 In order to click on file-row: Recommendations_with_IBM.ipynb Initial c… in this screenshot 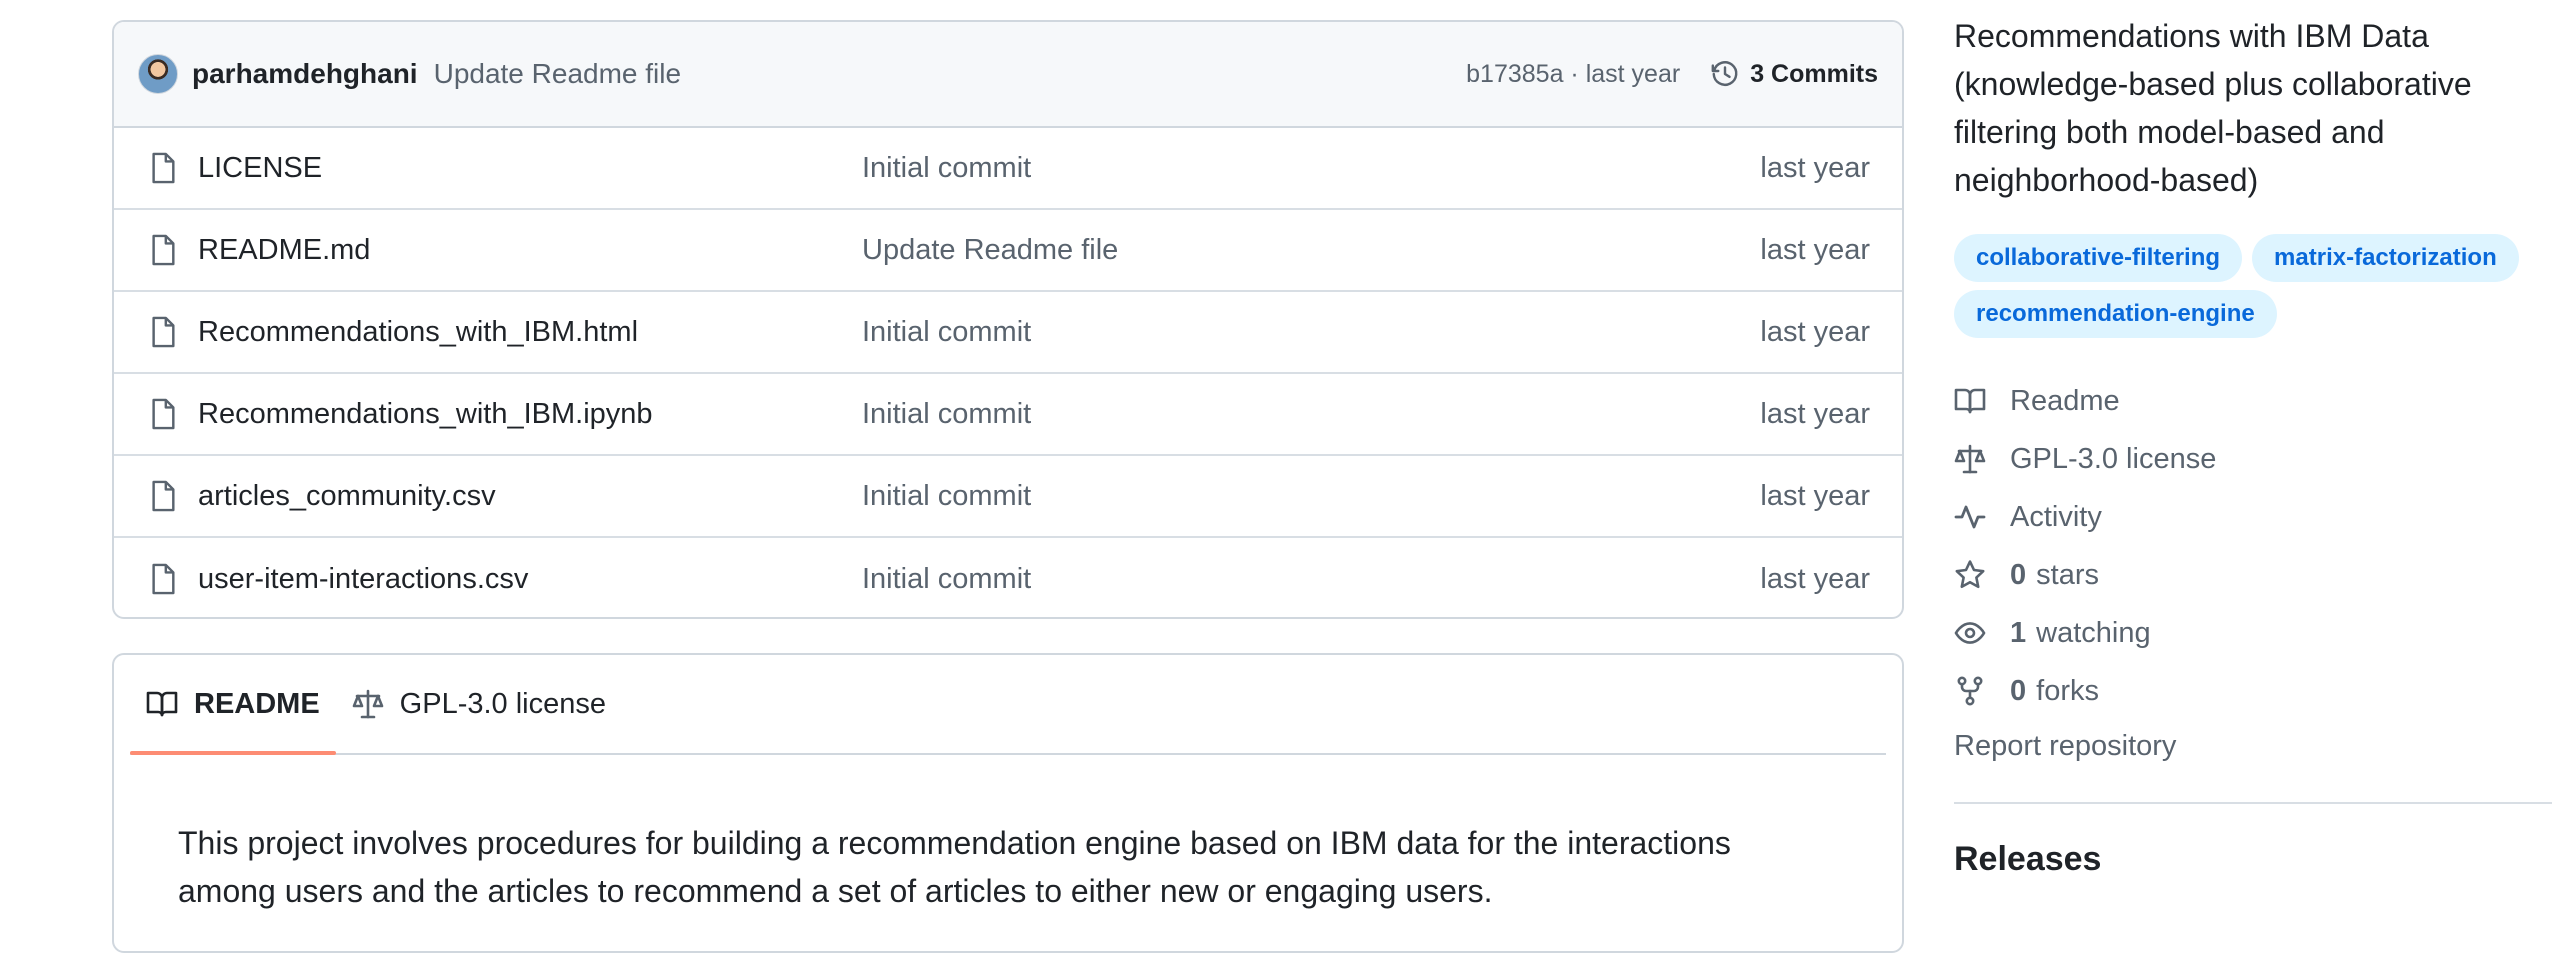, I will do `click(1008, 415)`.